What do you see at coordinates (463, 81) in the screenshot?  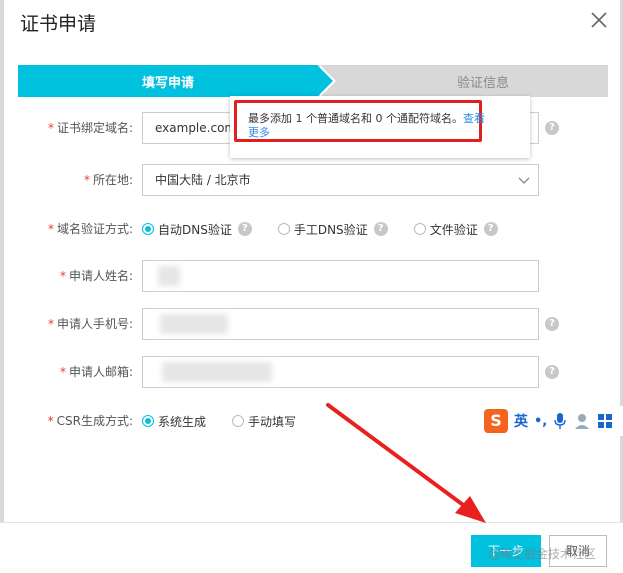 I see `step-verify-info: 验证信息` at bounding box center [463, 81].